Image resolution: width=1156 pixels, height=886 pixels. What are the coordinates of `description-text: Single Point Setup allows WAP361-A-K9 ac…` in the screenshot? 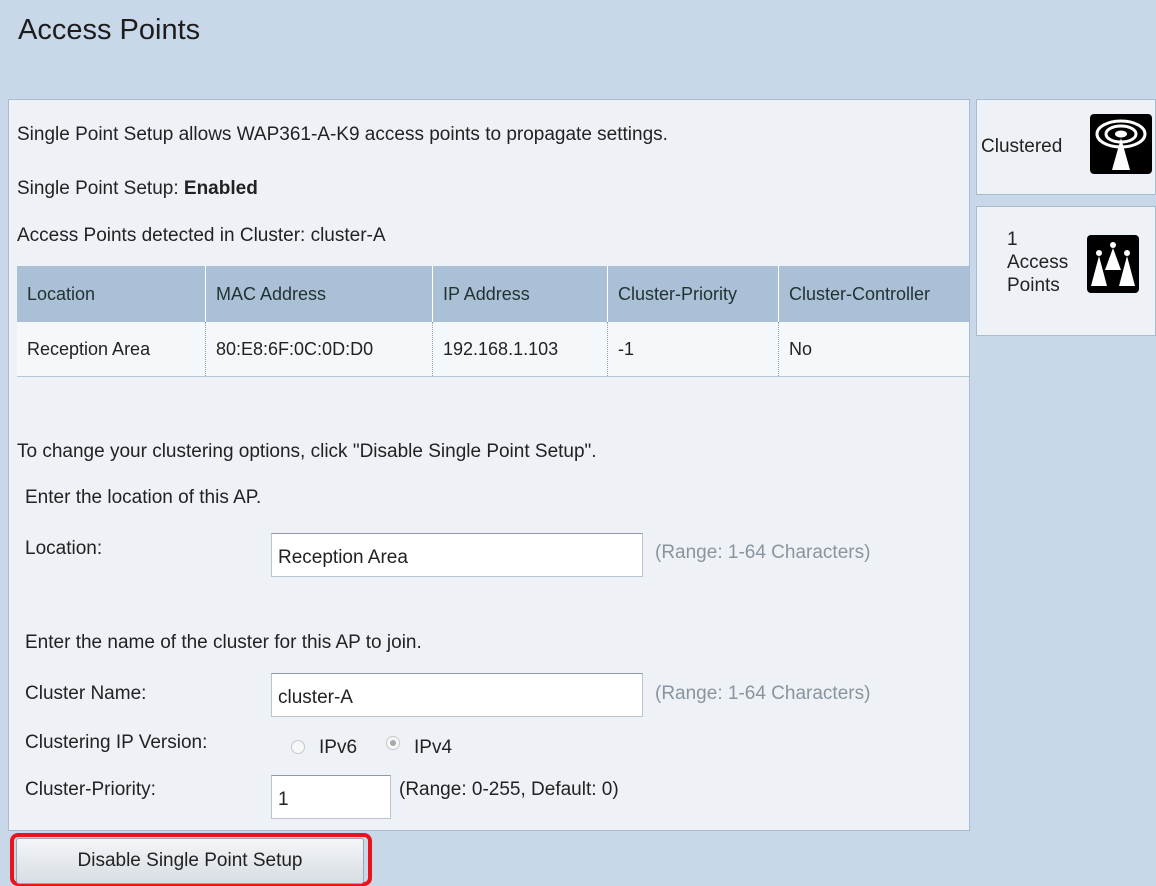 It's located at (342, 134).